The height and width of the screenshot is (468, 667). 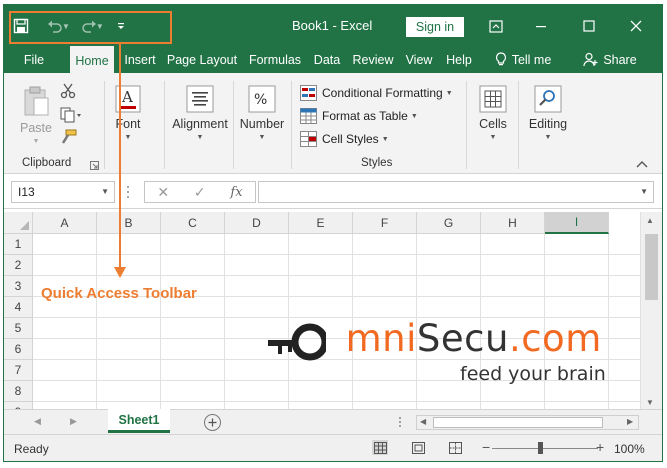 What do you see at coordinates (545, 448) in the screenshot?
I see `zoom-slider` at bounding box center [545, 448].